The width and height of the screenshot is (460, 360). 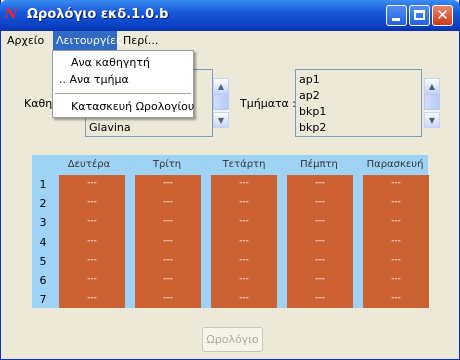 What do you see at coordinates (89, 164) in the screenshot?
I see `day-header-monday: Δευτέρα` at bounding box center [89, 164].